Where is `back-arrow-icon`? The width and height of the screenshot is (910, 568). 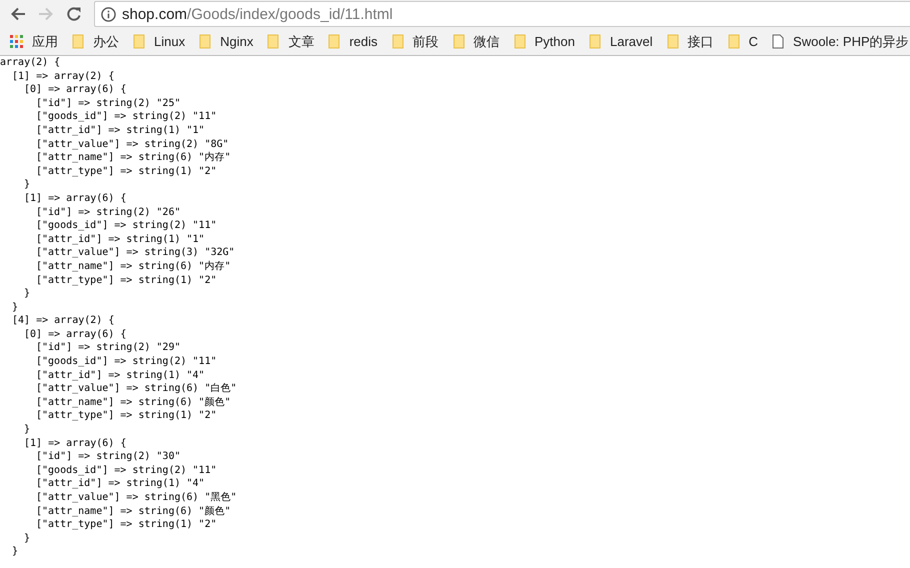
back-arrow-icon is located at coordinates (18, 14).